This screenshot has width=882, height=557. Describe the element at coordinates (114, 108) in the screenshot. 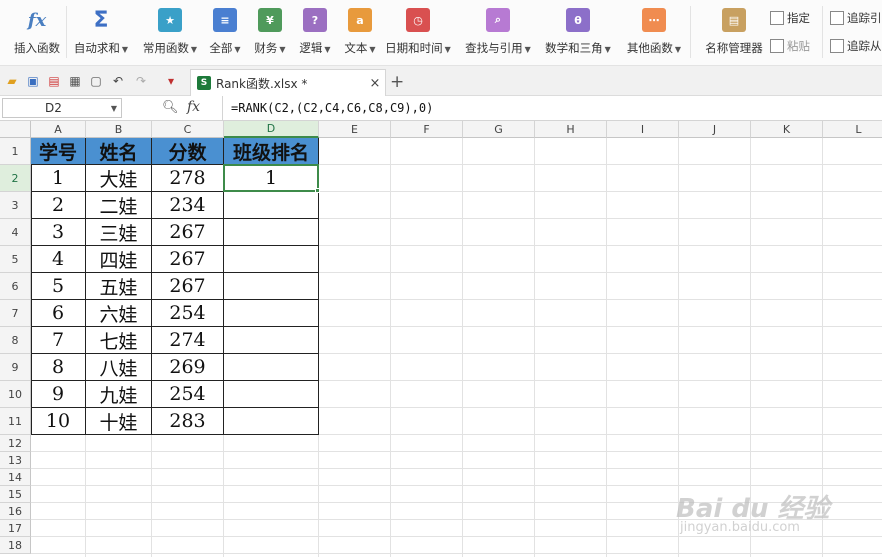

I see `name-box-dropdown-icon: ▼` at that location.